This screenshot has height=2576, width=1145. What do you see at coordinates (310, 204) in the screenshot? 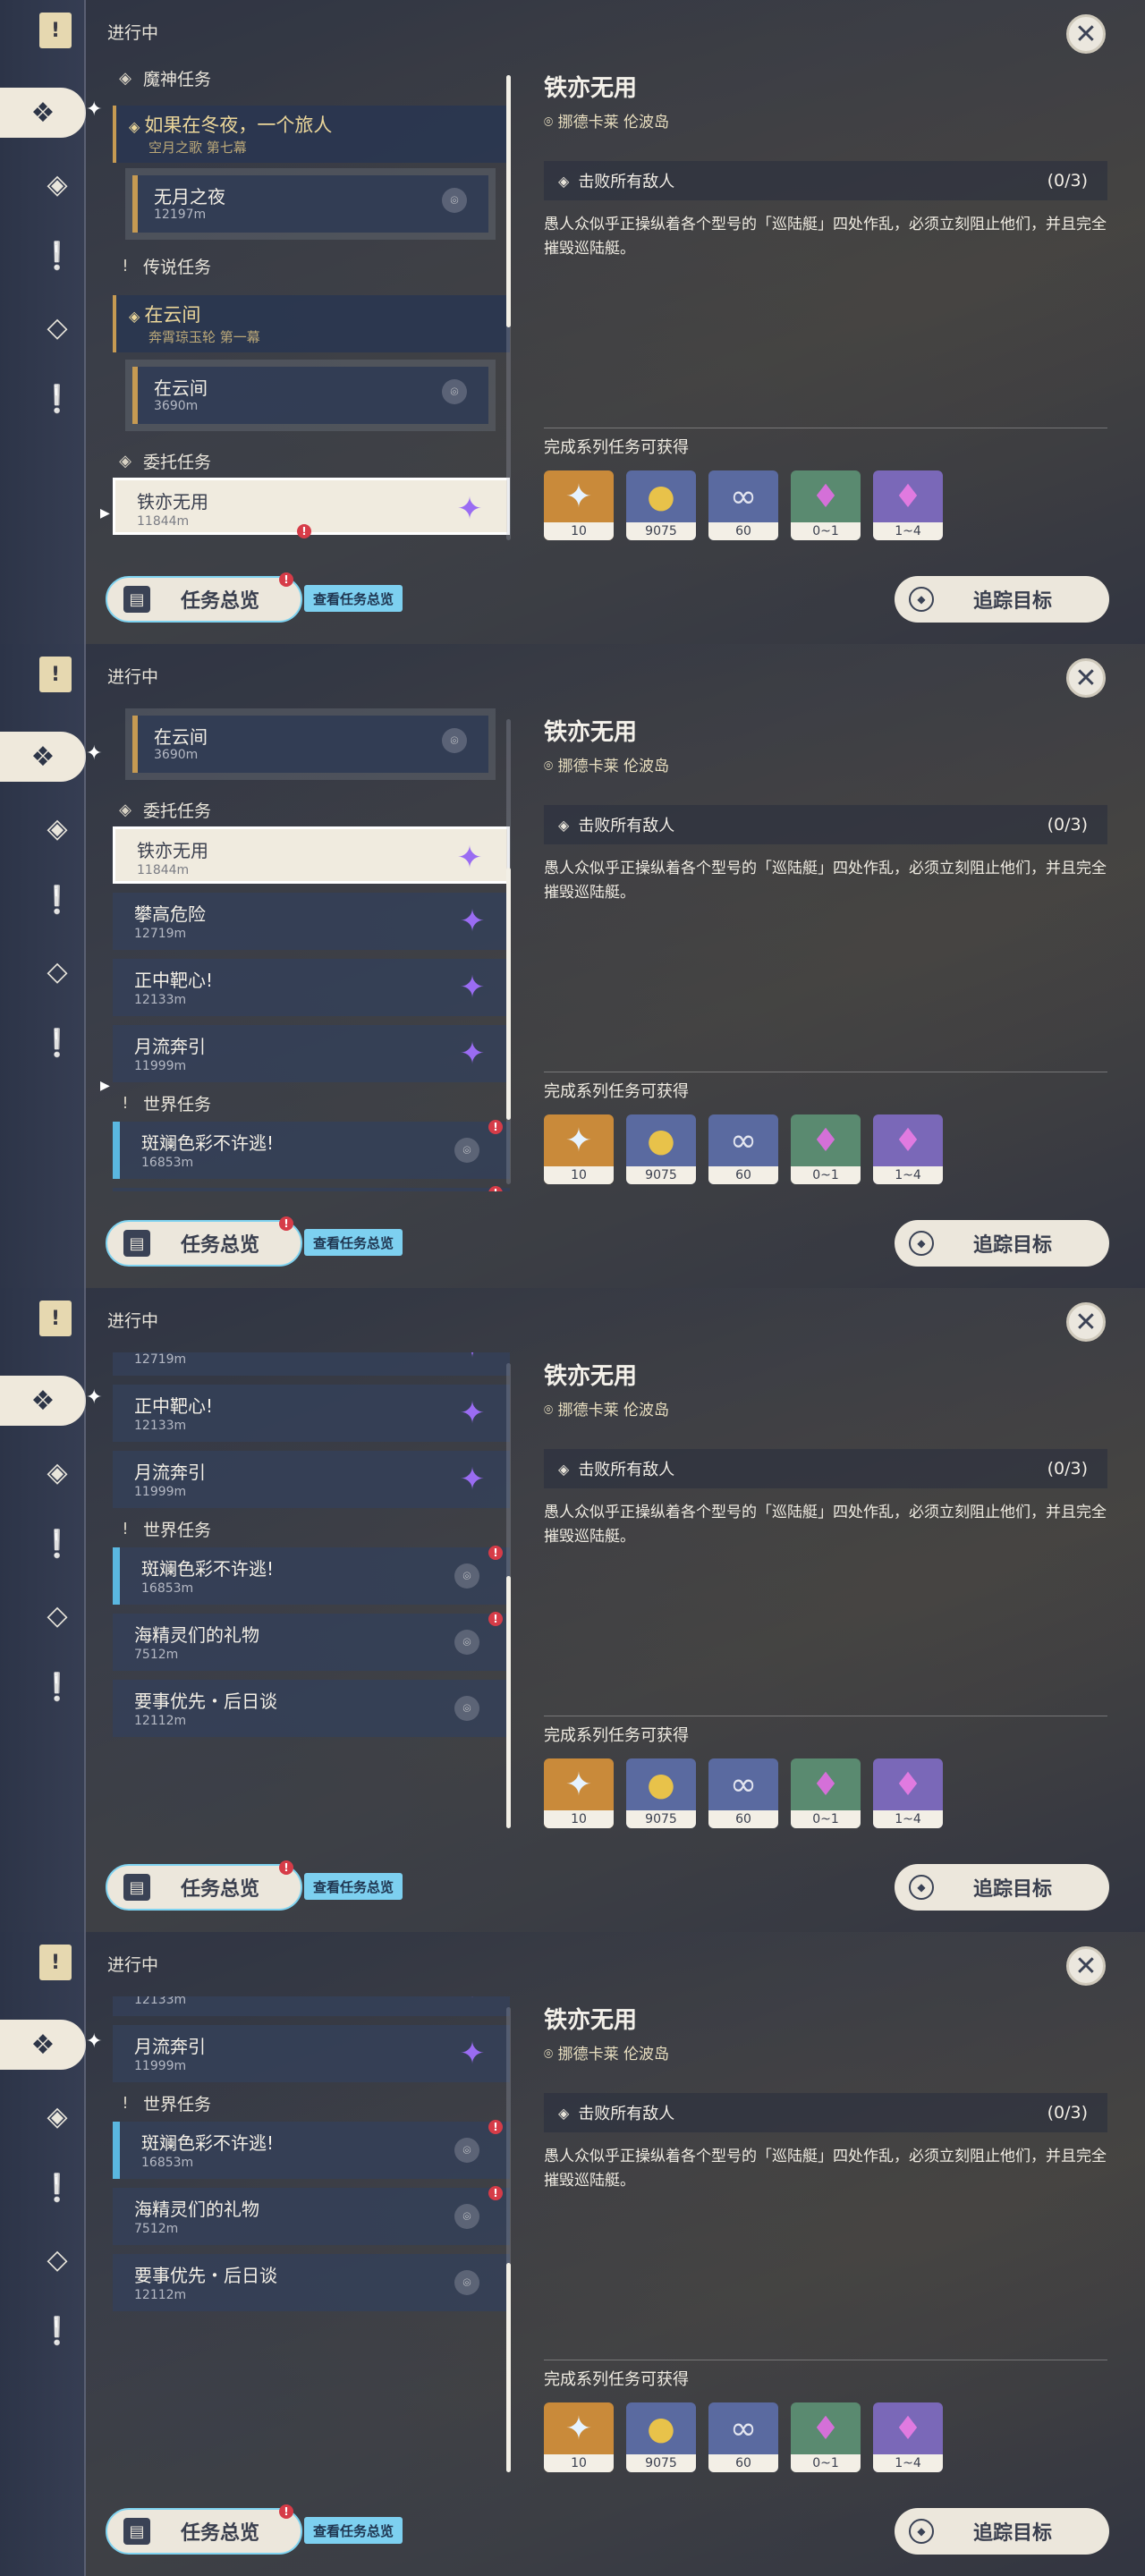
I see `quest-item-moonless: 无月之夜 12197m ⌾` at bounding box center [310, 204].